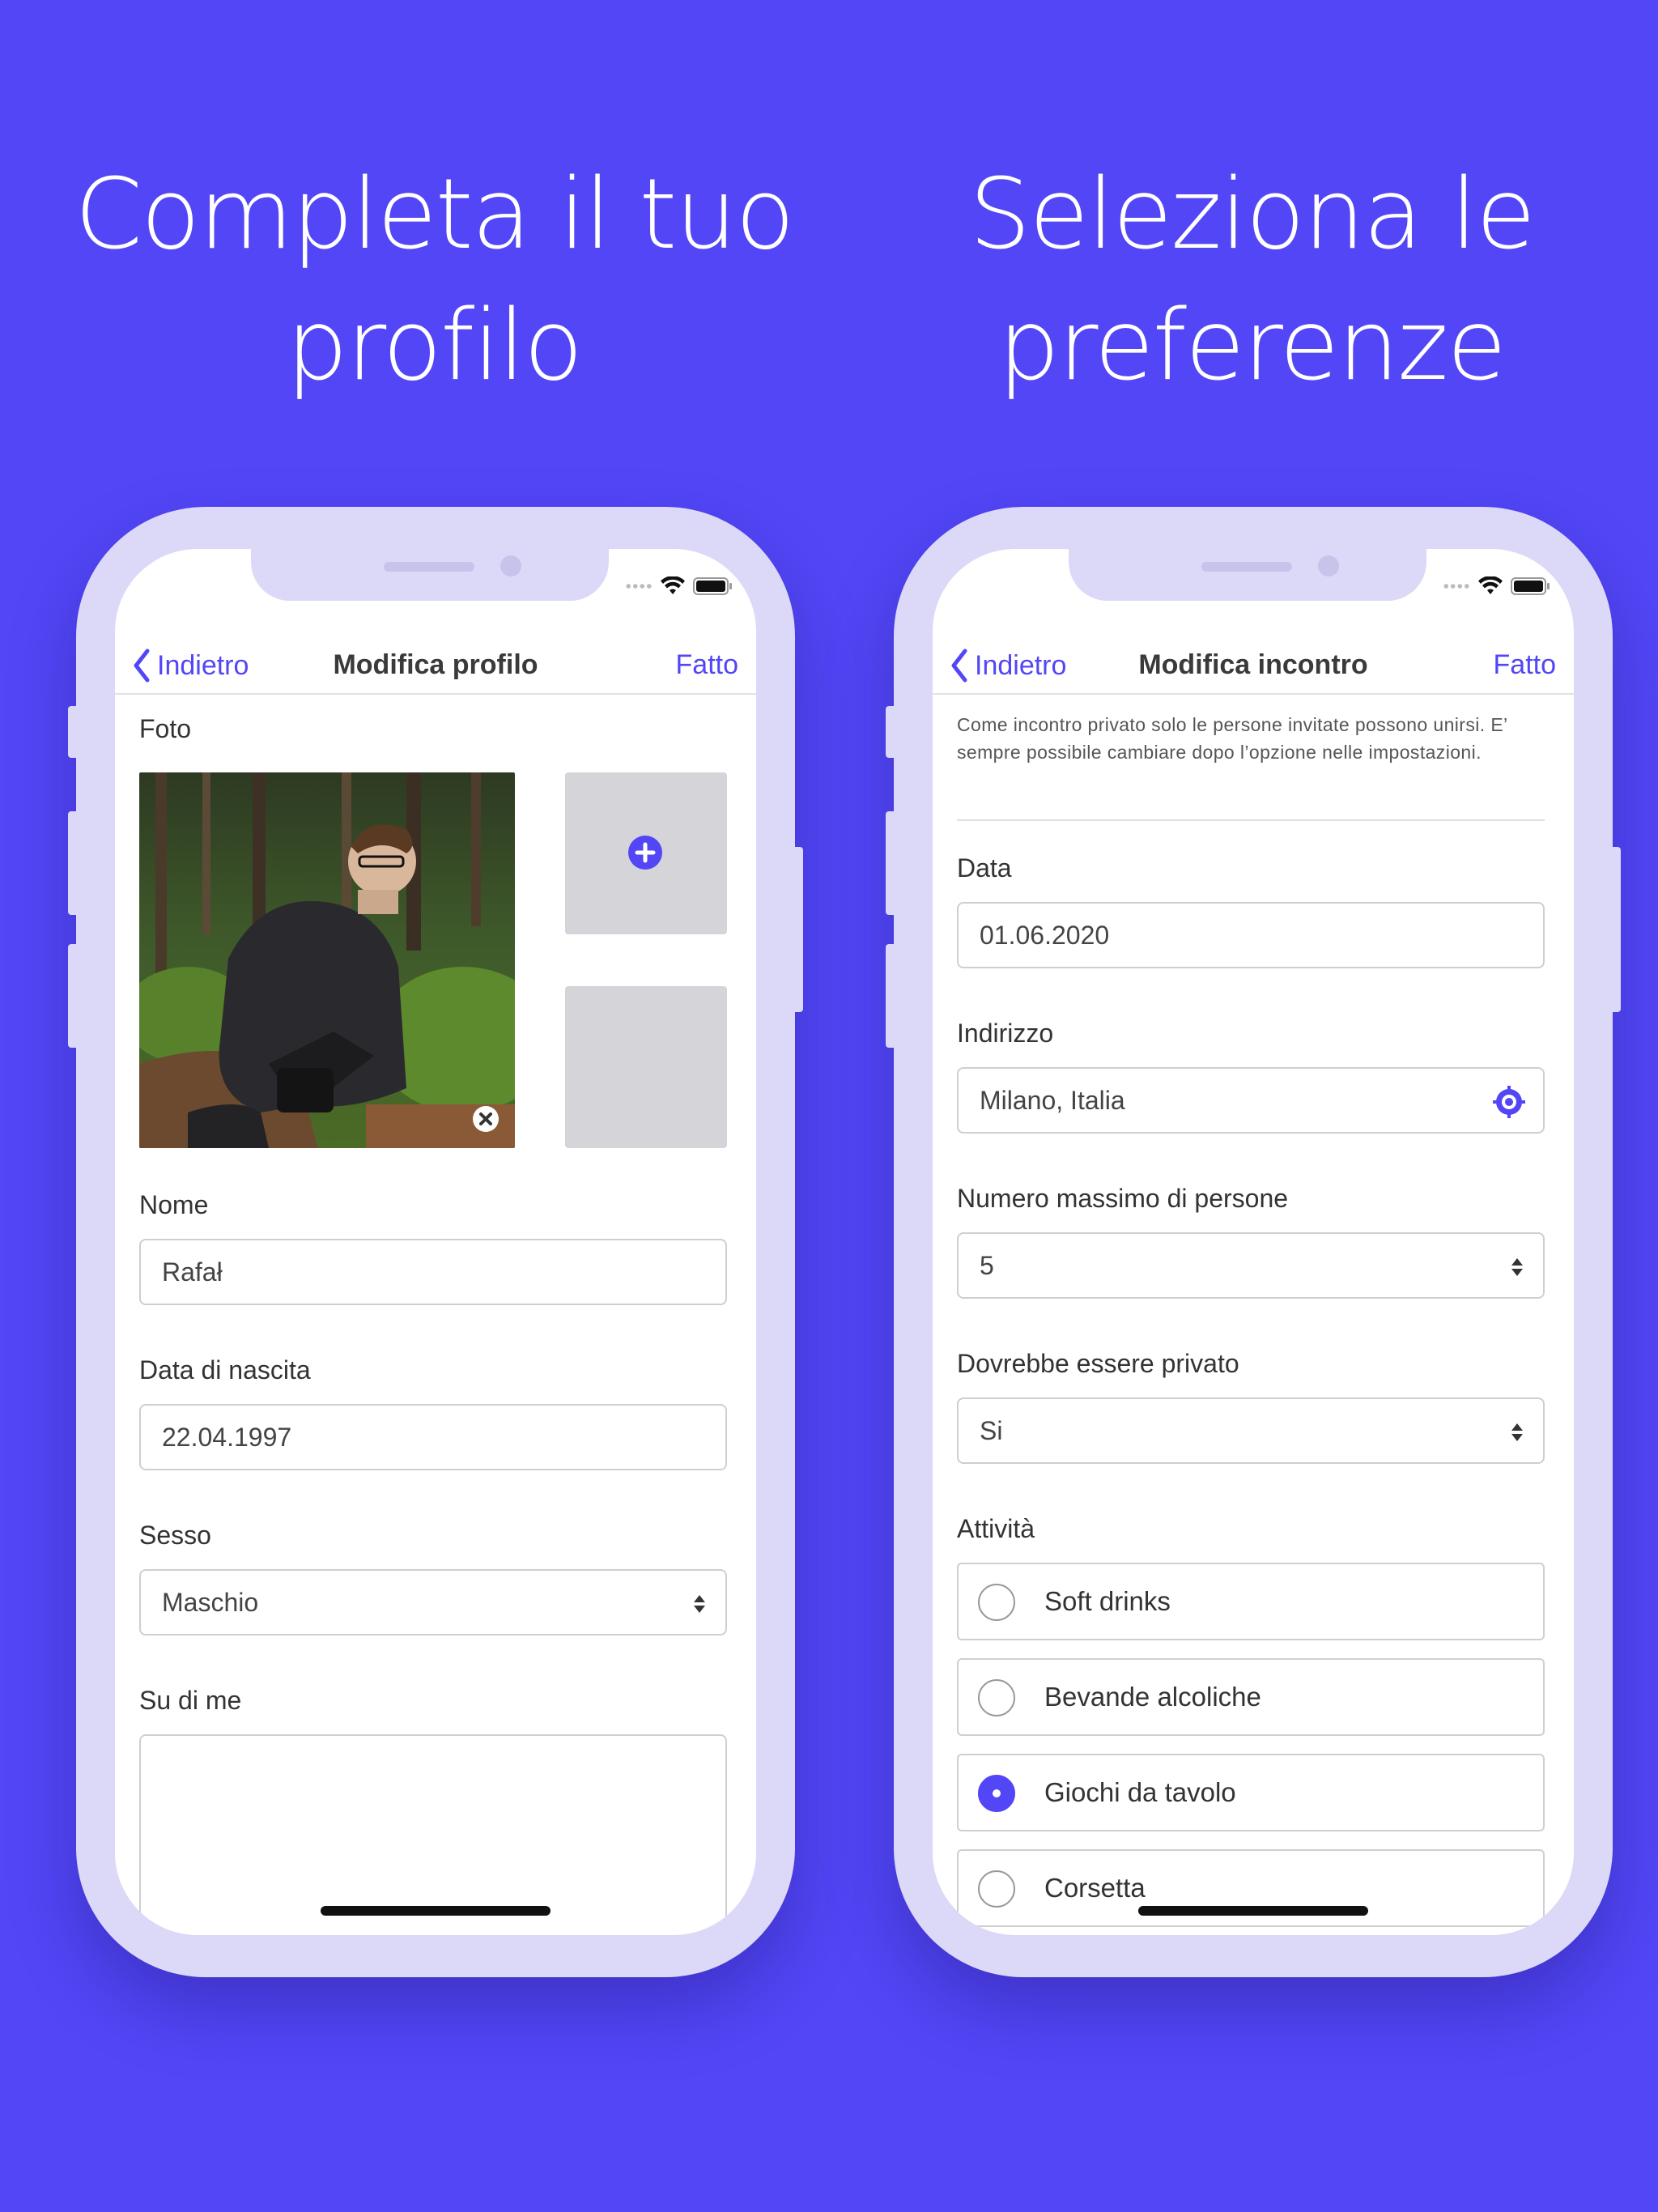  Describe the element at coordinates (165, 728) in the screenshot. I see `photo-label: Foto` at that location.